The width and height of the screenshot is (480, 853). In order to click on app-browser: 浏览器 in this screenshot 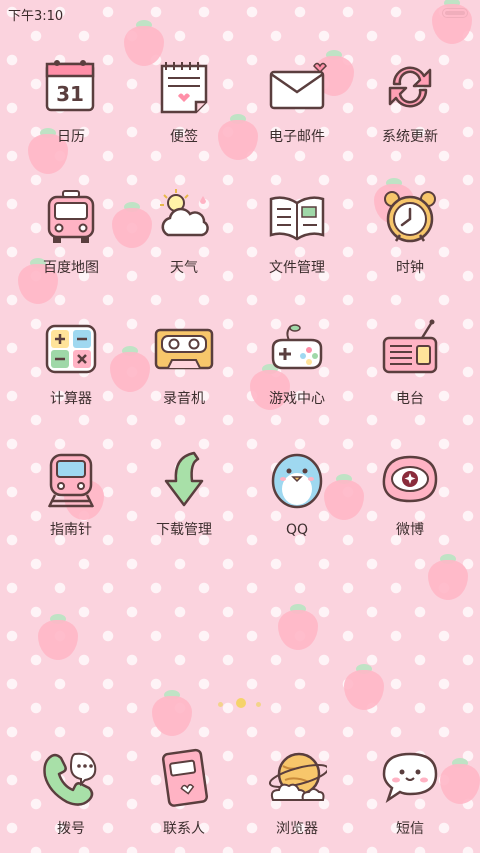, I will do `click(297, 793)`.